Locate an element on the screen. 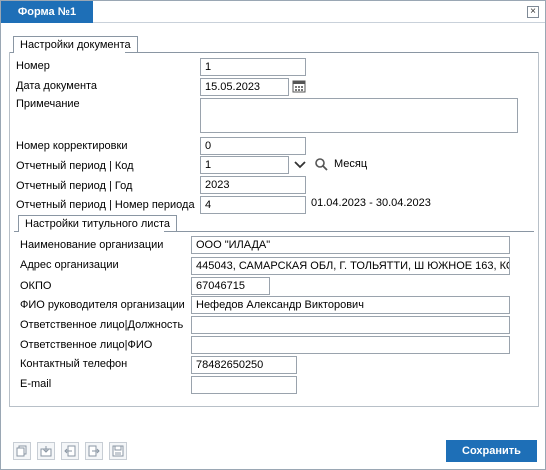  export-right-icon is located at coordinates (94, 451).